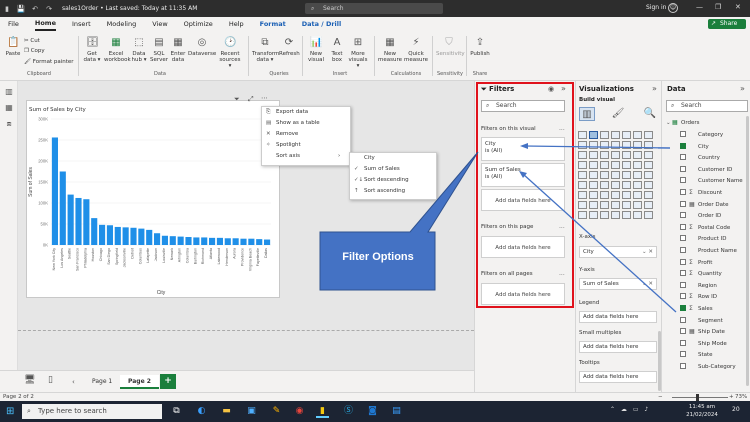 This screenshot has height=422, width=750. What do you see at coordinates (92, 50) in the screenshot?
I see `get-data-button: 🗄 Get data ▾` at bounding box center [92, 50].